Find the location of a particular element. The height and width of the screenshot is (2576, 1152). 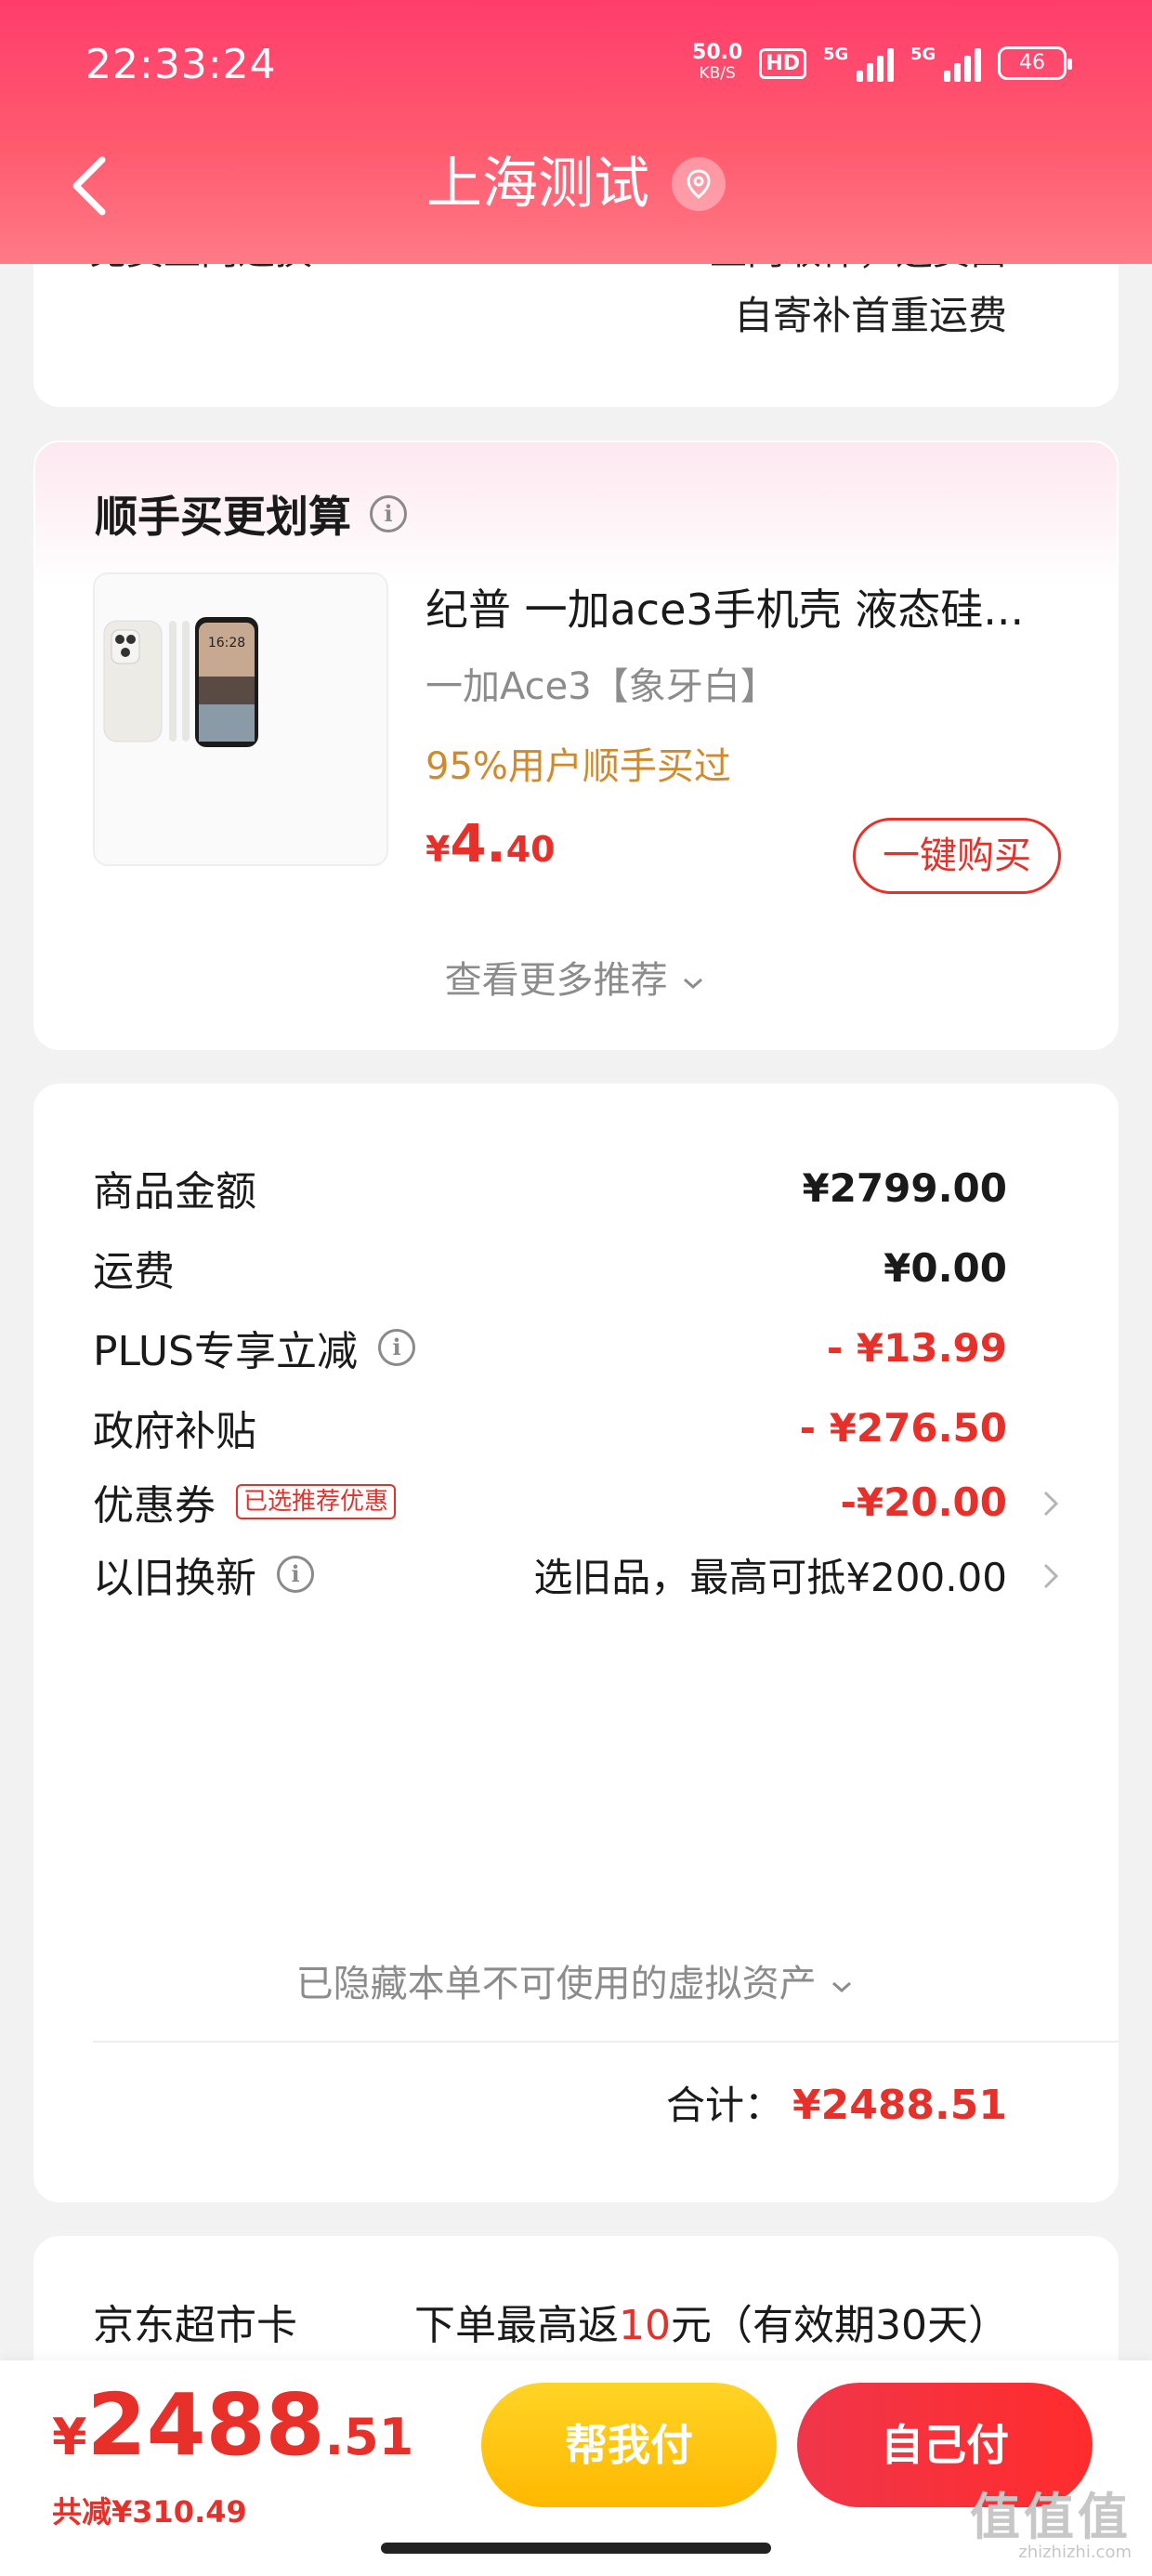

supermarket-card-desc: 下单最高返10元（有效期30天） is located at coordinates (711, 2321).